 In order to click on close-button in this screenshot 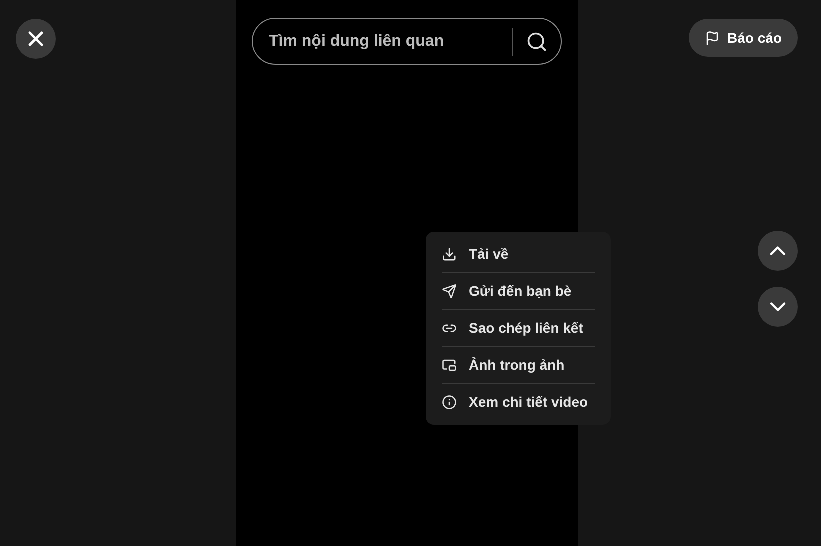, I will do `click(36, 39)`.